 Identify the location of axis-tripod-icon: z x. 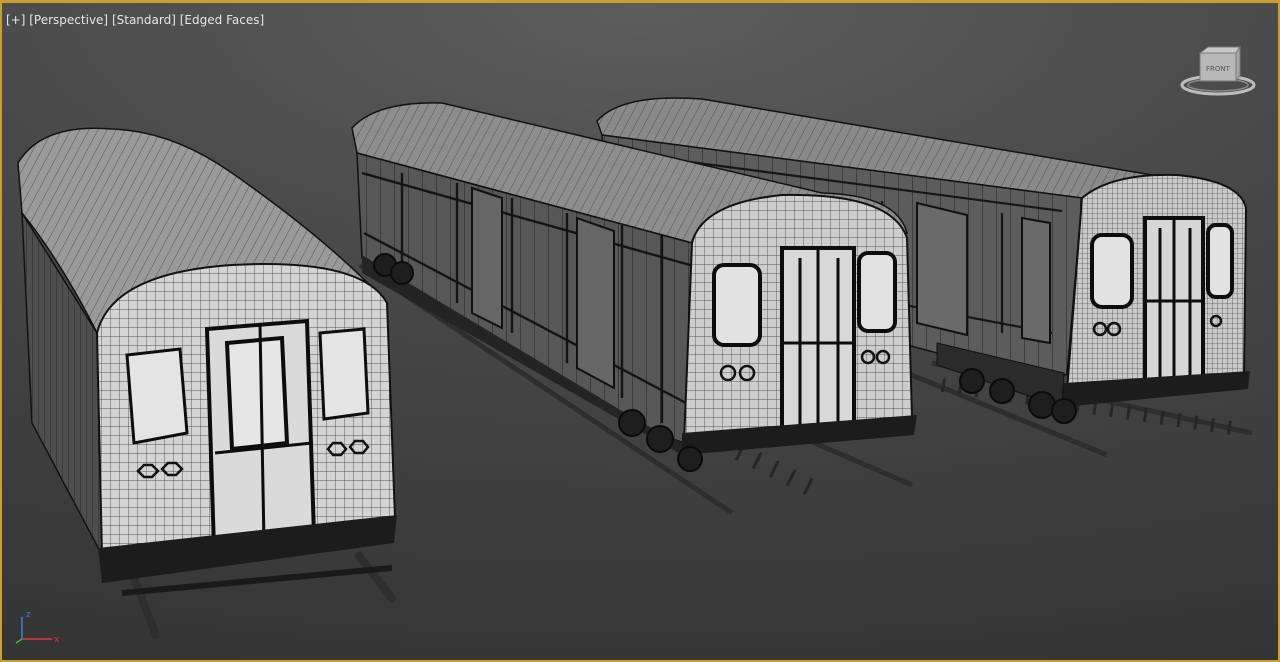
(37, 627).